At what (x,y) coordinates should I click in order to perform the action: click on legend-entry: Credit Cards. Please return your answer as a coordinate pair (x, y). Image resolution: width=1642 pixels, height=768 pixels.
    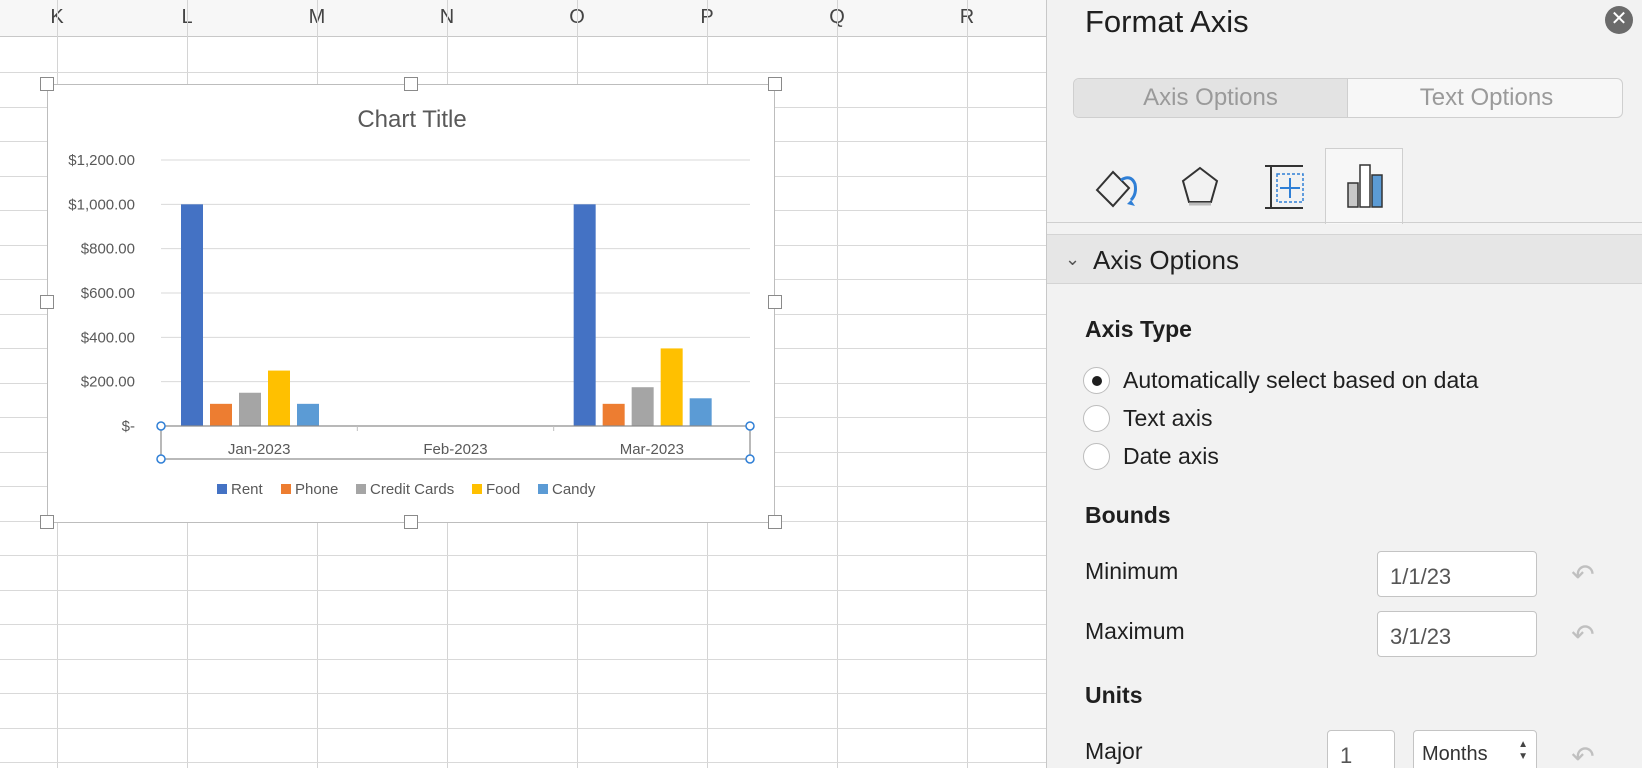
    Looking at the image, I should click on (412, 489).